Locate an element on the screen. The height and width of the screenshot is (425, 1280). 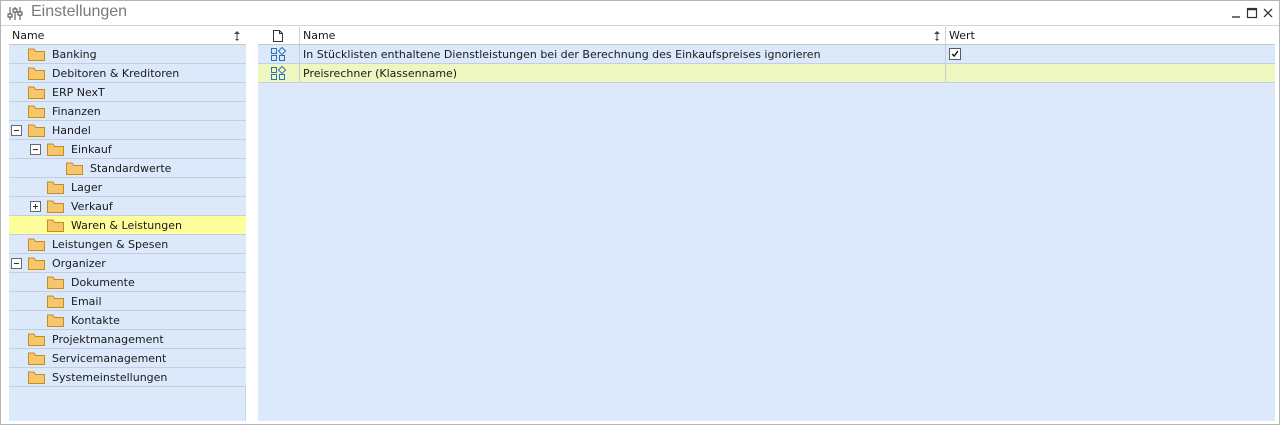
tree-item-label: Waren & Leistungen is located at coordinates (126, 225).